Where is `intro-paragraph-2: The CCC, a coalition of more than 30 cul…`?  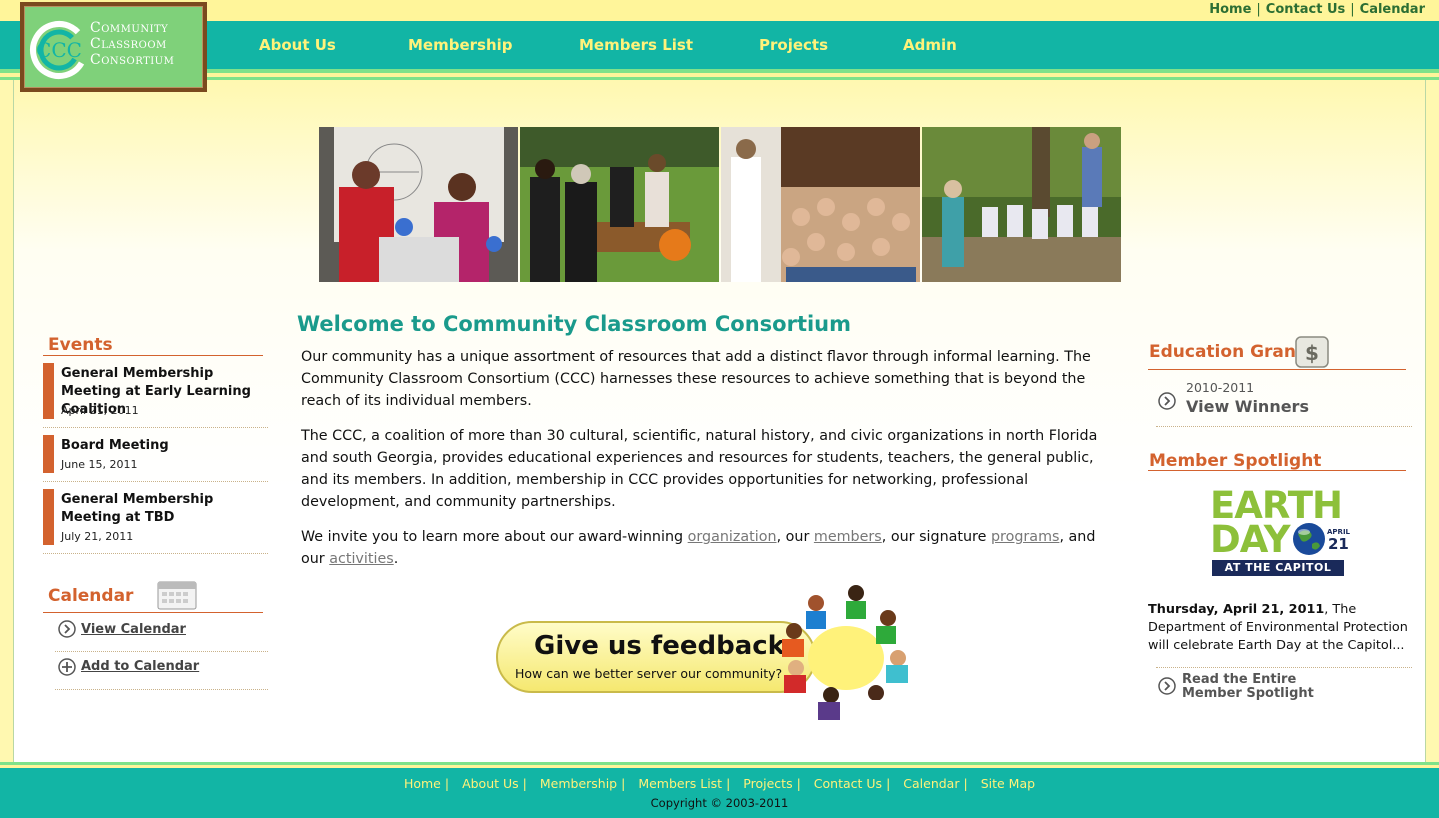 intro-paragraph-2: The CCC, a coalition of more than 30 cul… is located at coordinates (699, 469).